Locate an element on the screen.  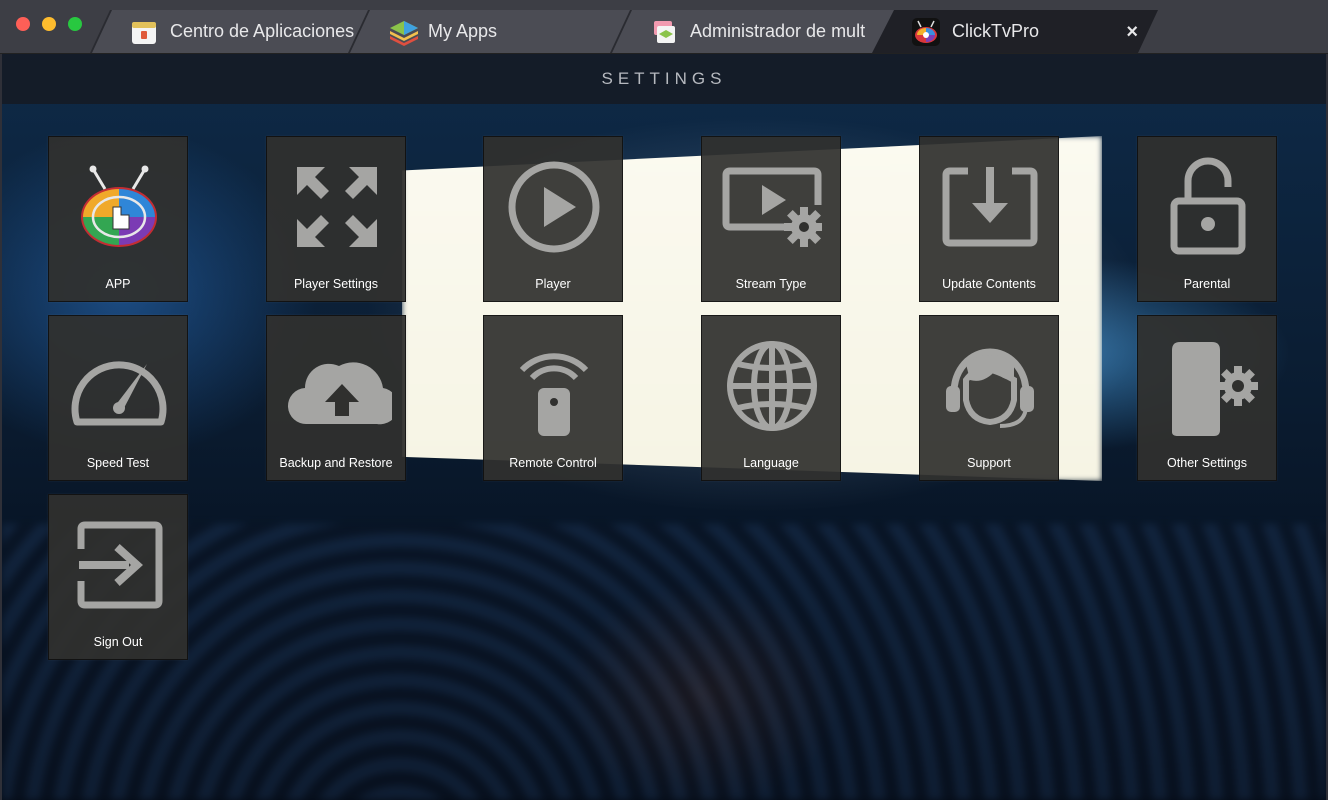
tile-remote-control: Remote Control is located at coordinates (553, 398).